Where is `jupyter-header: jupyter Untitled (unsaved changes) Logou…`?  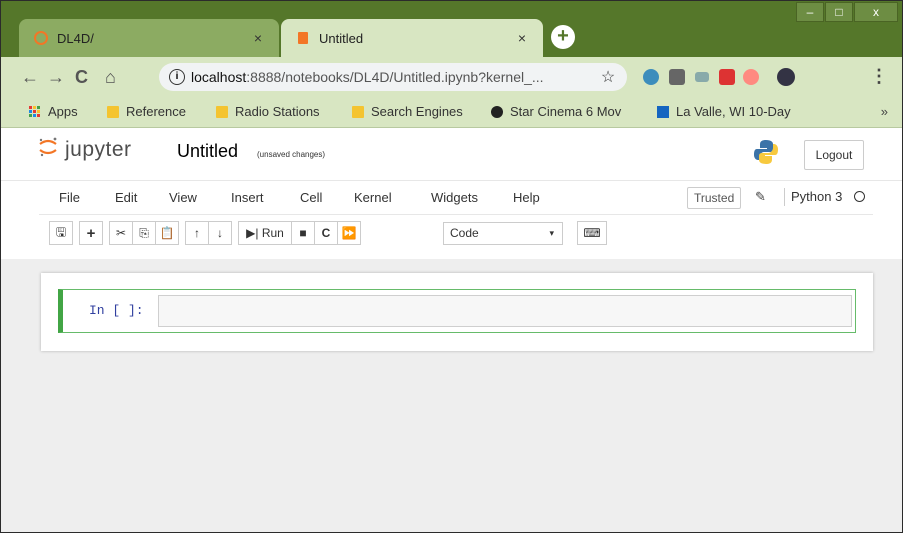
jupyter-header: jupyter Untitled (unsaved changes) Logou… is located at coordinates (451, 154).